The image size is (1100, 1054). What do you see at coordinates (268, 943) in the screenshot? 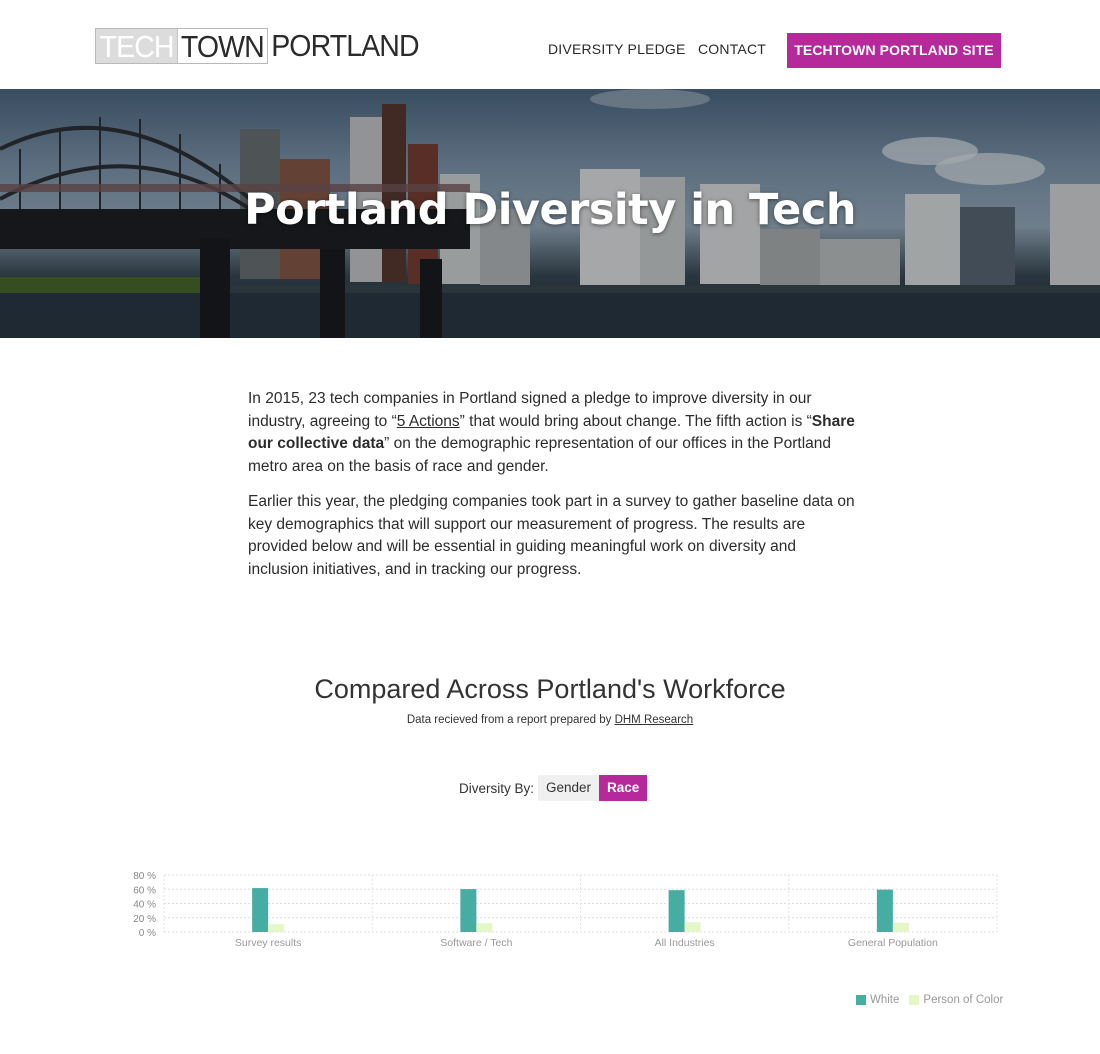
I see `x-category-label: Survey results` at bounding box center [268, 943].